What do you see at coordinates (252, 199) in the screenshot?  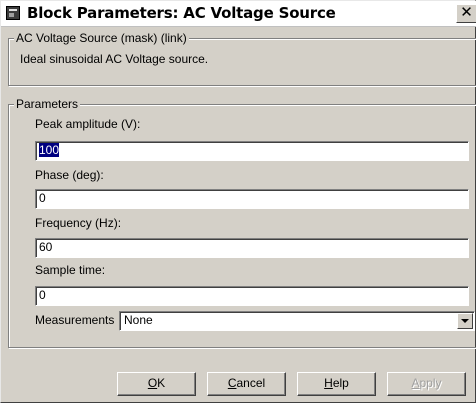 I see `phase-input: 0` at bounding box center [252, 199].